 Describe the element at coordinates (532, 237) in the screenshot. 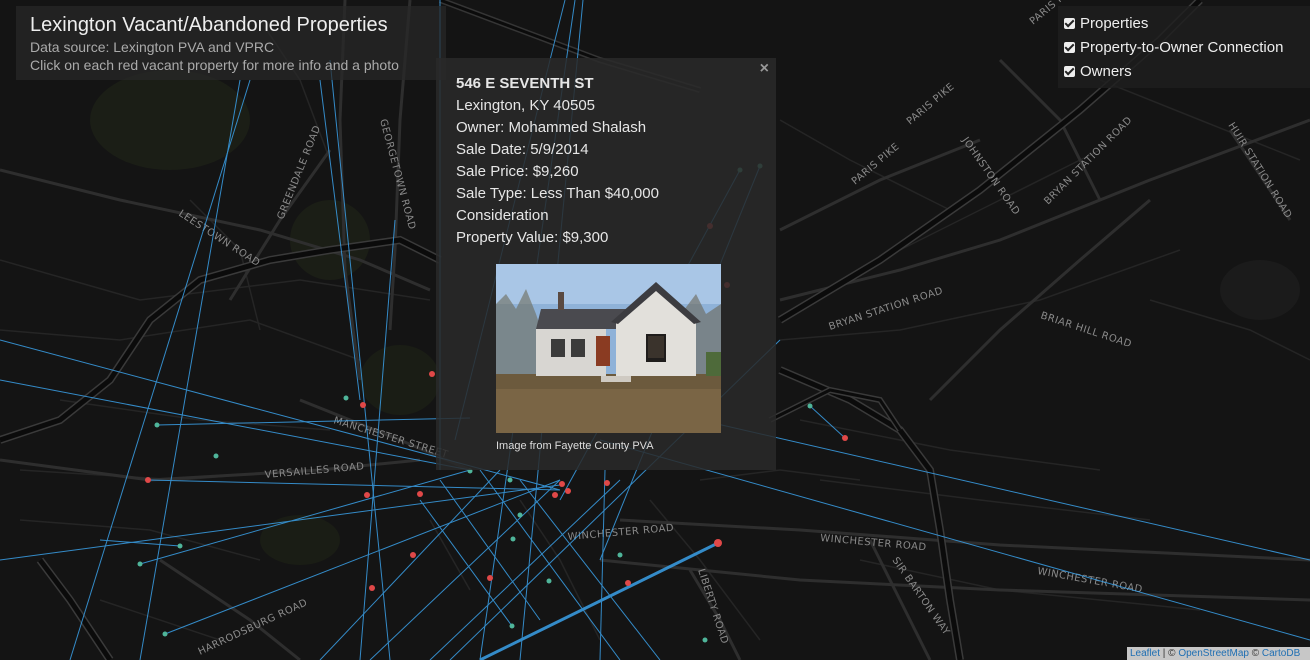

I see `property-value: Property Value: $9,300` at that location.